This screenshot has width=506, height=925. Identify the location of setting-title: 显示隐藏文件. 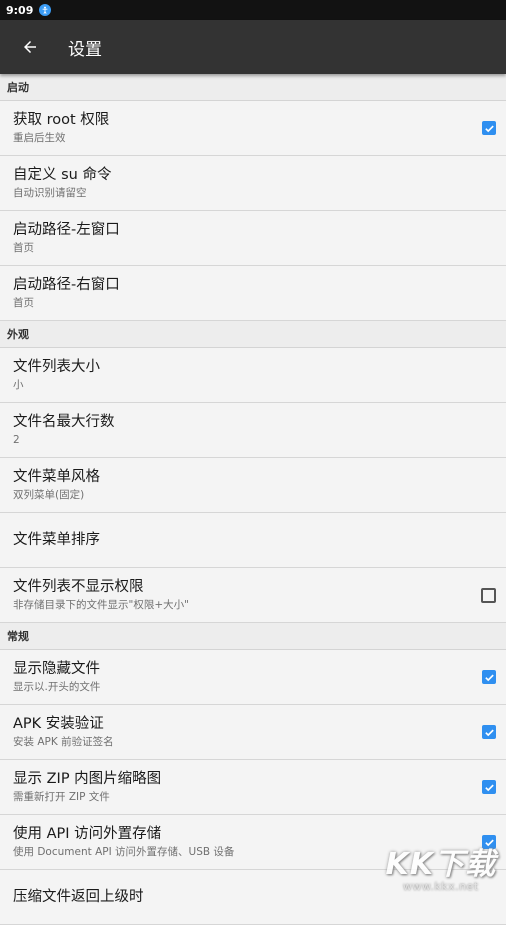
(56, 668).